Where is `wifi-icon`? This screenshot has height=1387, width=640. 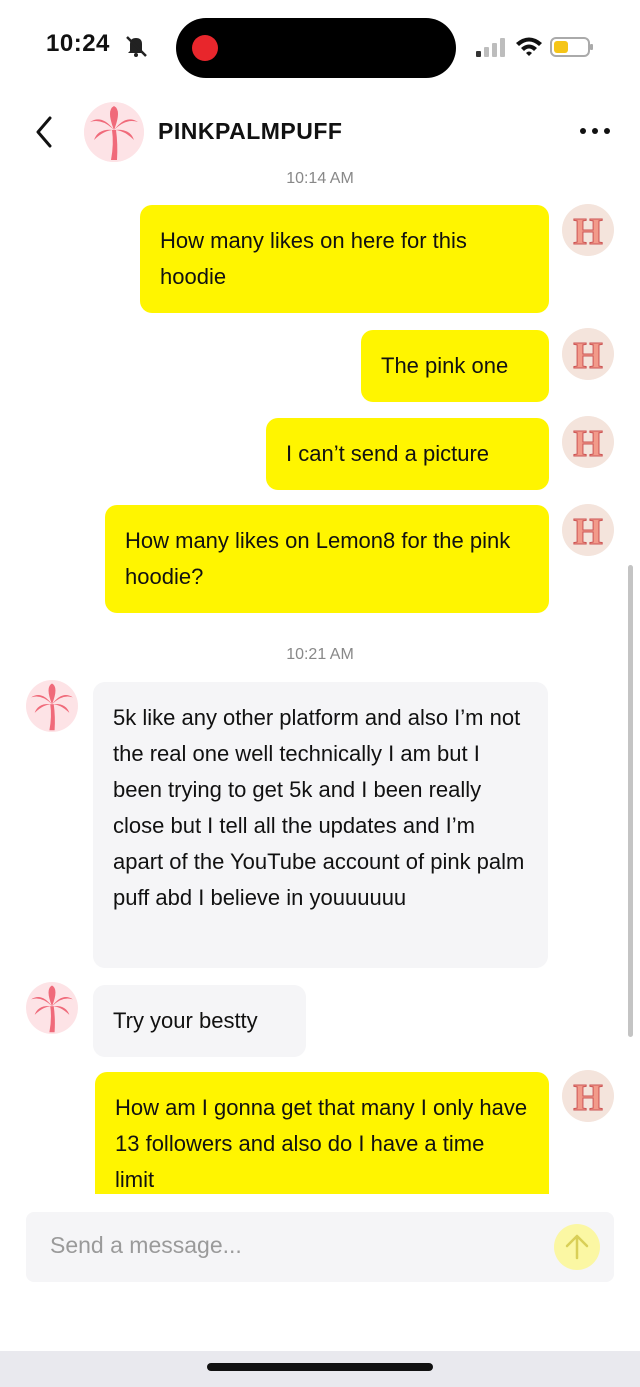
wifi-icon is located at coordinates (529, 46).